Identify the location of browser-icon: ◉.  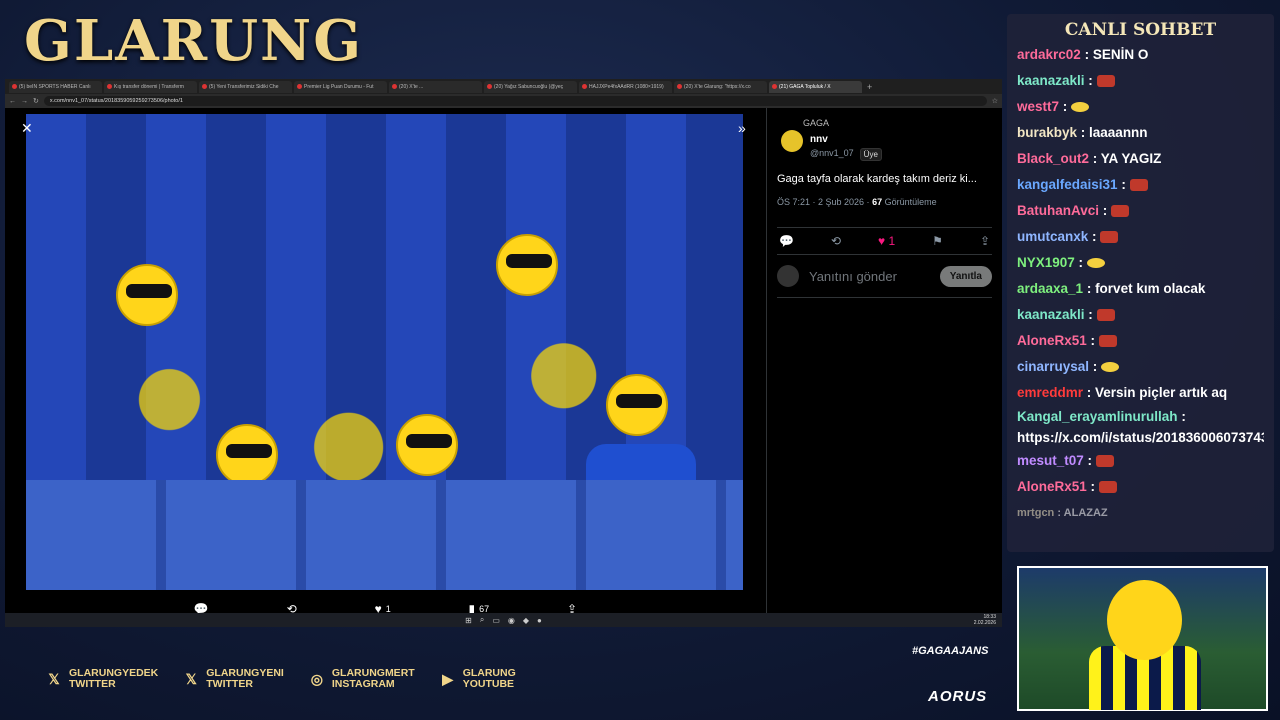
(511, 620).